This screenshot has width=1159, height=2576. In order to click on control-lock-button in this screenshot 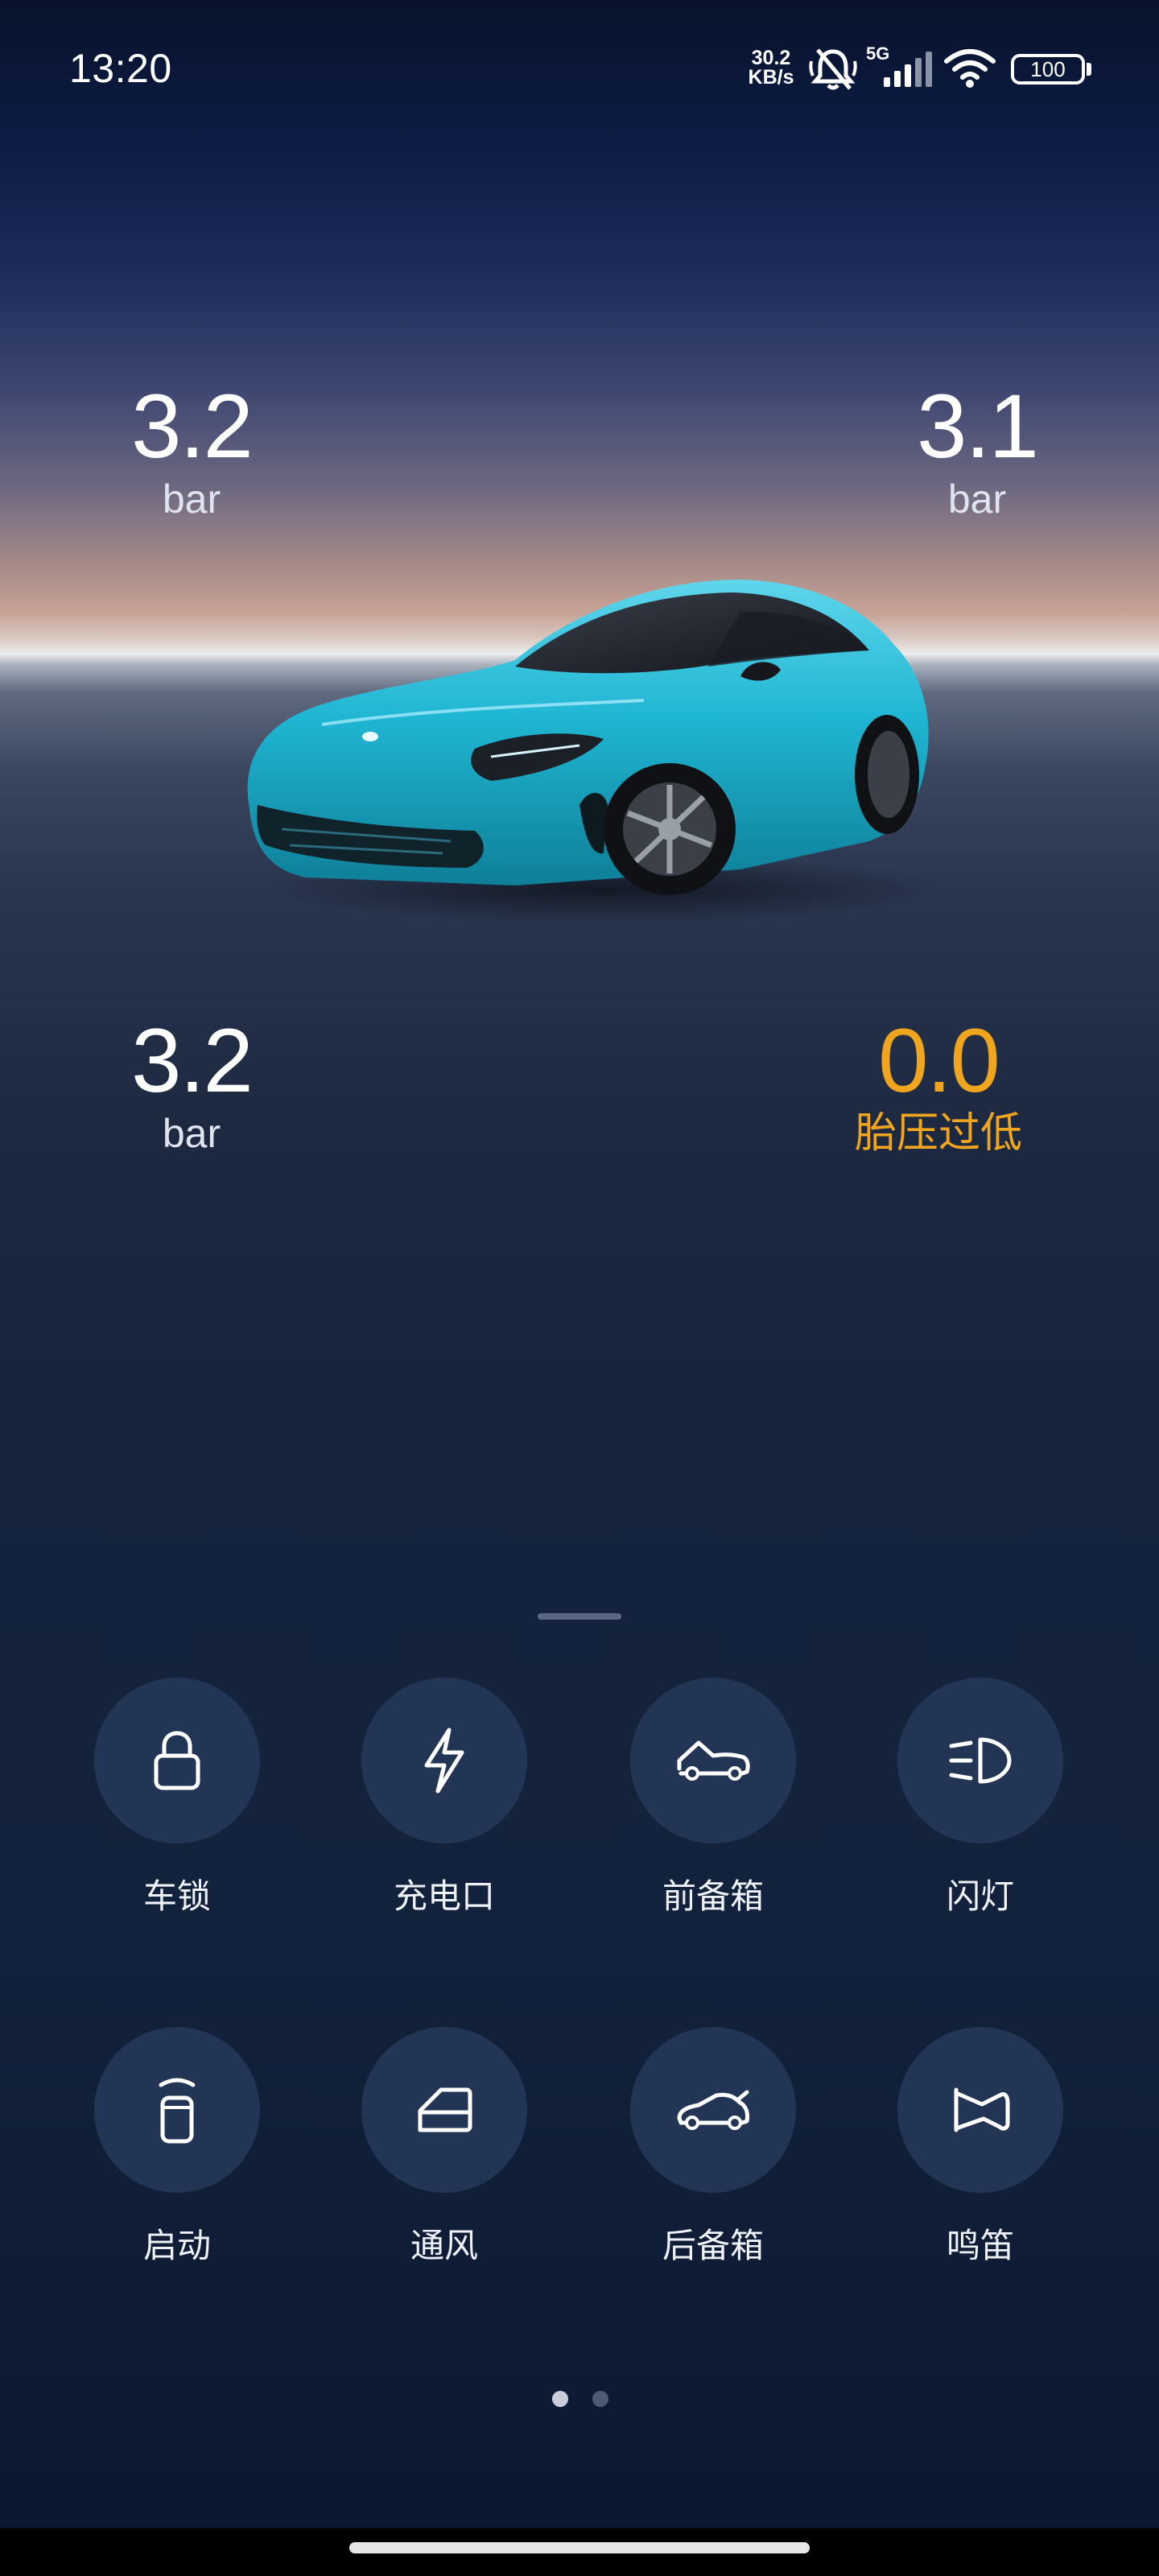, I will do `click(177, 1760)`.